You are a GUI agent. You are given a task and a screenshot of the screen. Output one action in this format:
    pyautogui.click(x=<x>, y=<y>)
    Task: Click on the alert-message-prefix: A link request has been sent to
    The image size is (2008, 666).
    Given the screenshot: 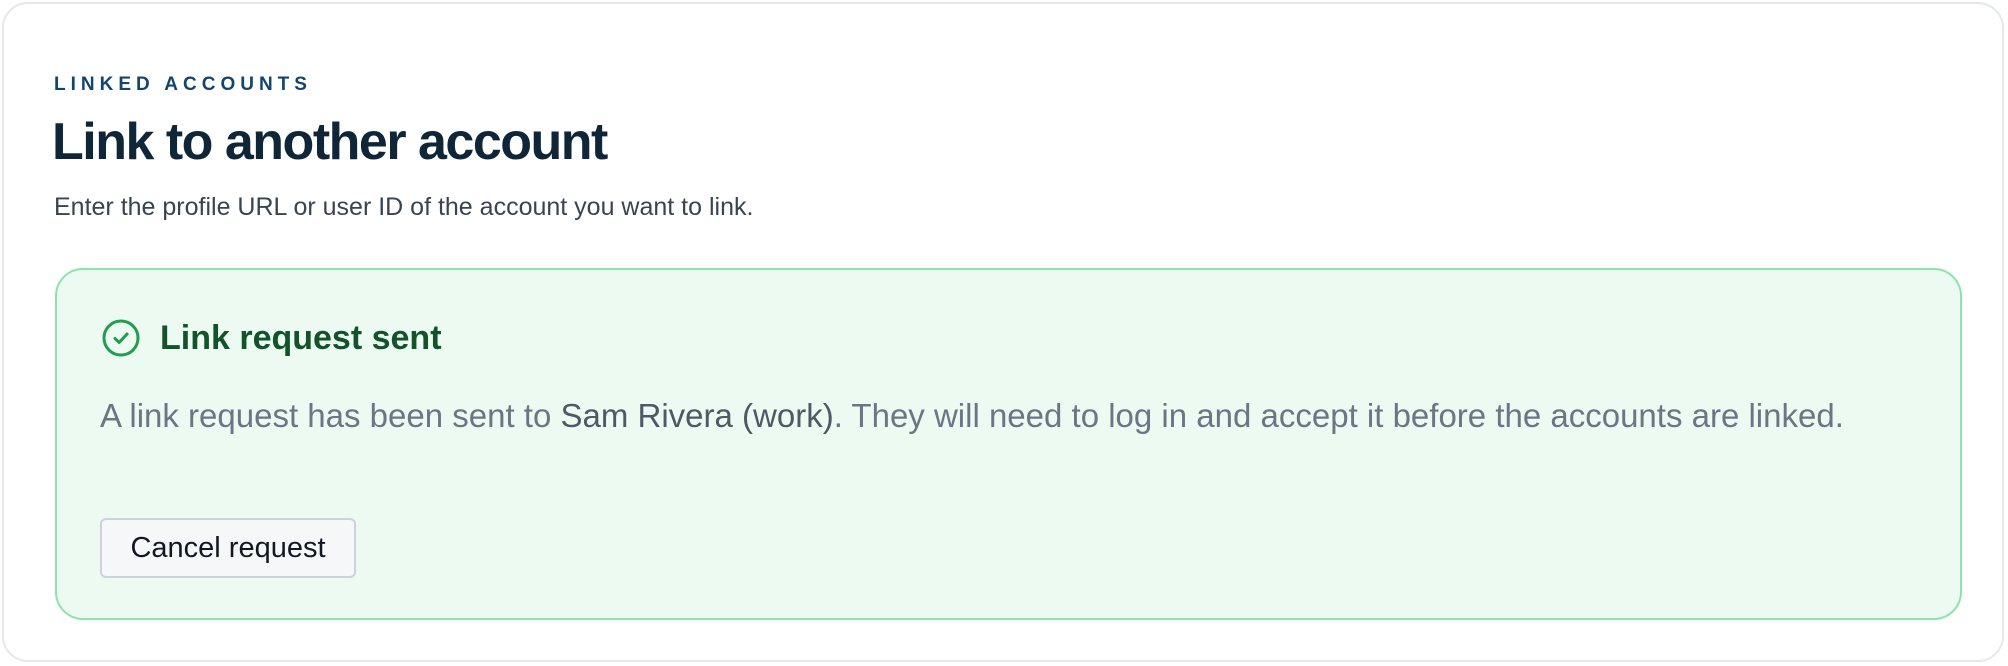 What is the action you would take?
    pyautogui.click(x=330, y=415)
    